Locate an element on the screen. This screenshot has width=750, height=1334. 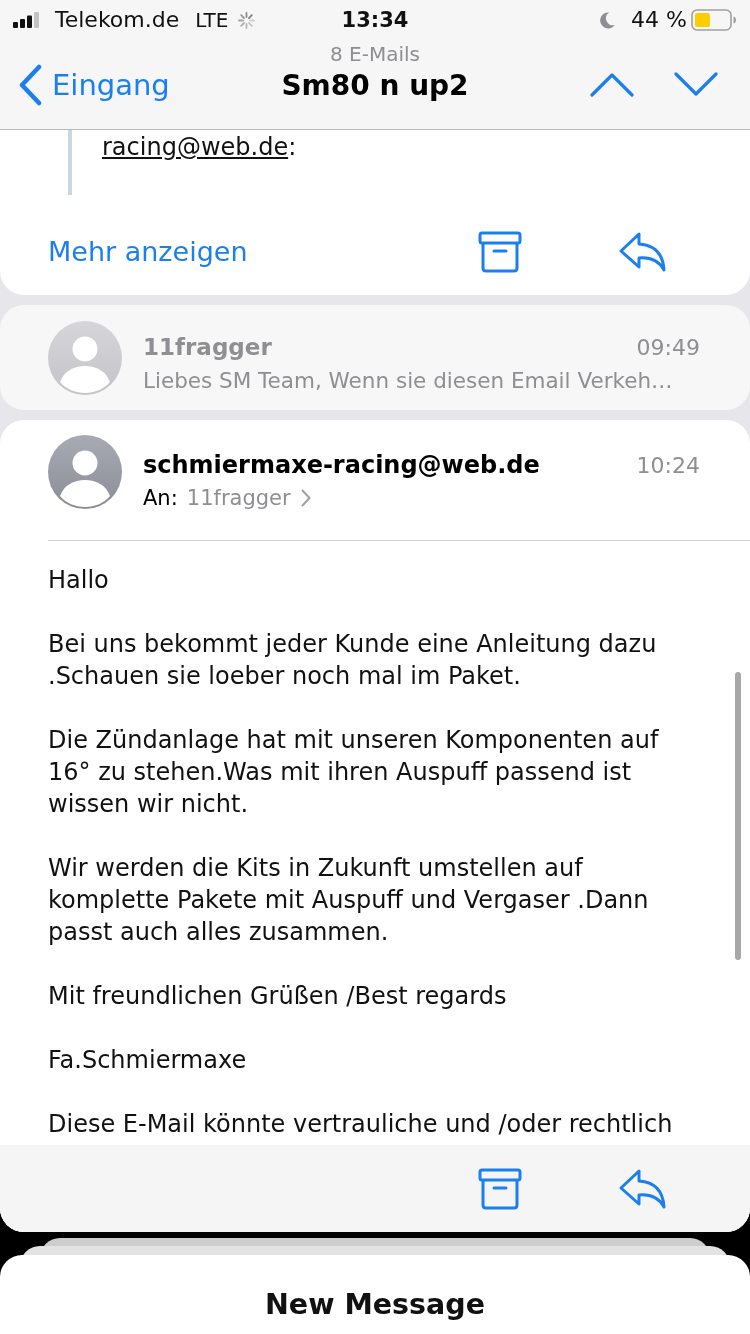
message-time: 09:49 is located at coordinates (668, 348).